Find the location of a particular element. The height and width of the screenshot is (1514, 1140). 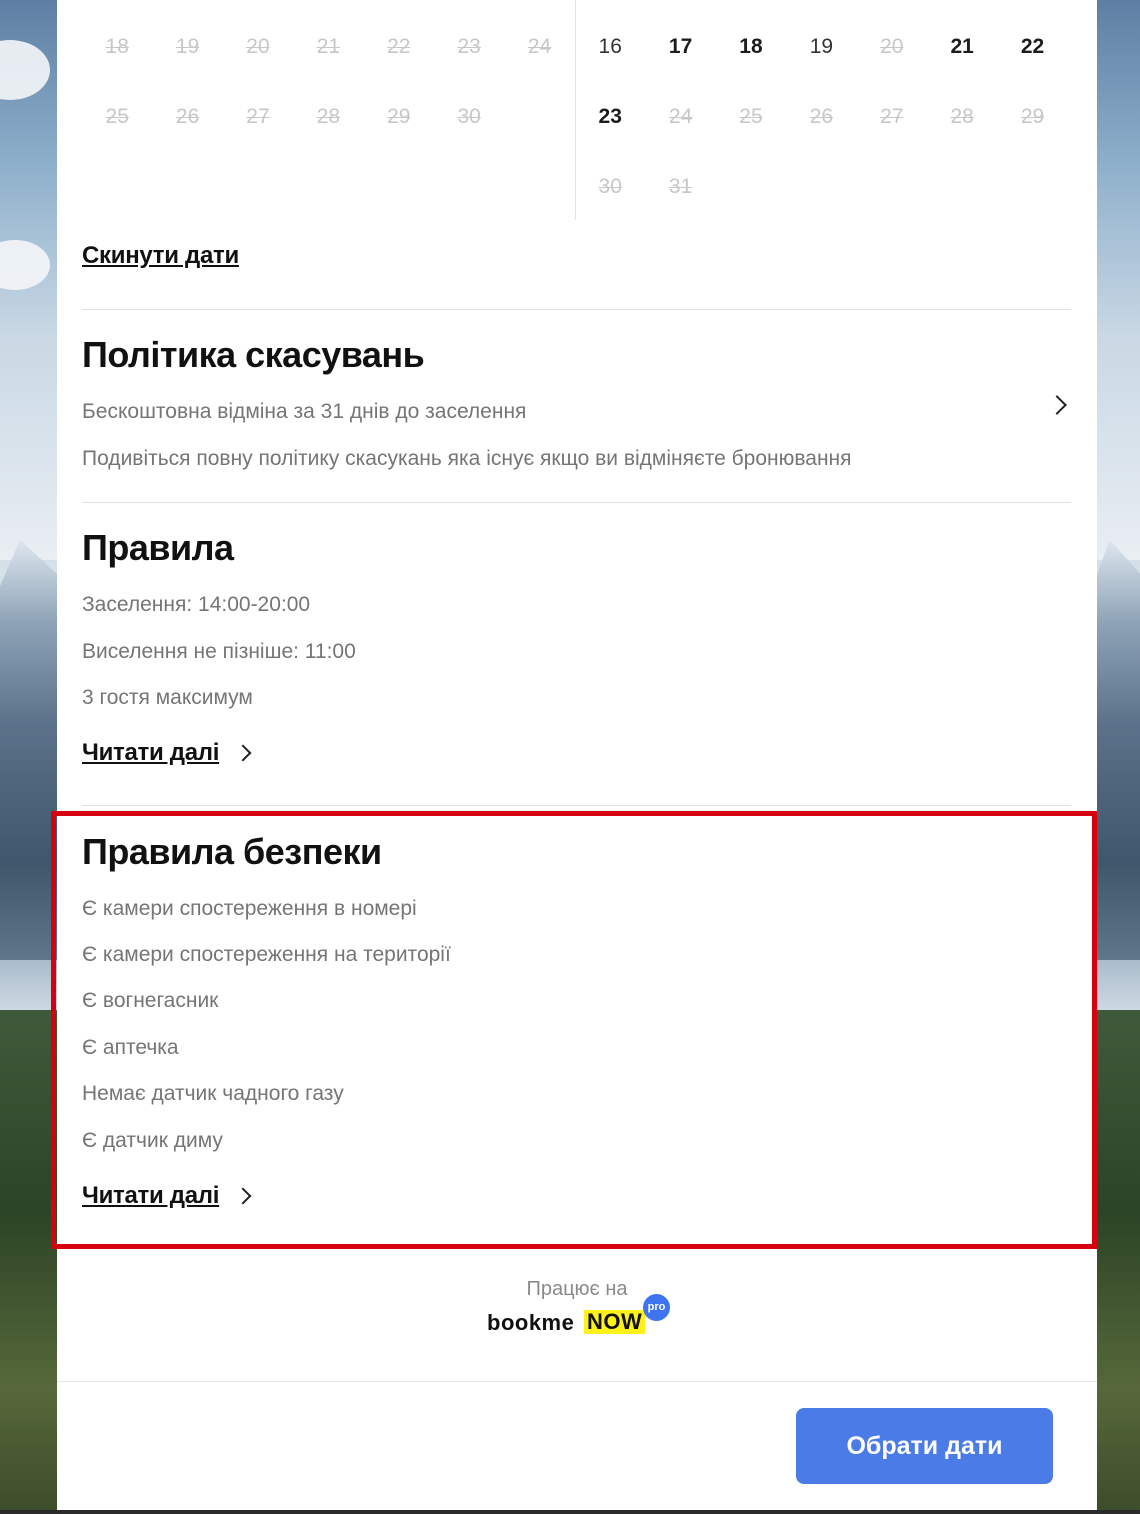

bookmenow-logo: bookme NOW pro is located at coordinates (587, 1317).